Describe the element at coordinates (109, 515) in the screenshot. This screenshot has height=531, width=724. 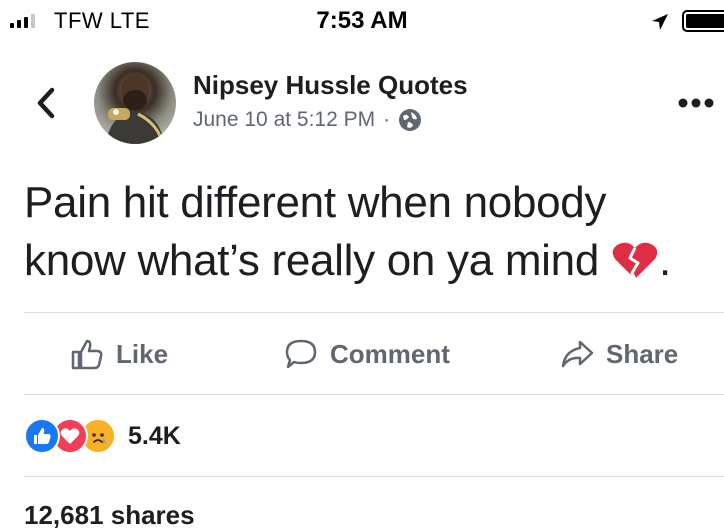
I see `shares-count: 12,681 shares` at that location.